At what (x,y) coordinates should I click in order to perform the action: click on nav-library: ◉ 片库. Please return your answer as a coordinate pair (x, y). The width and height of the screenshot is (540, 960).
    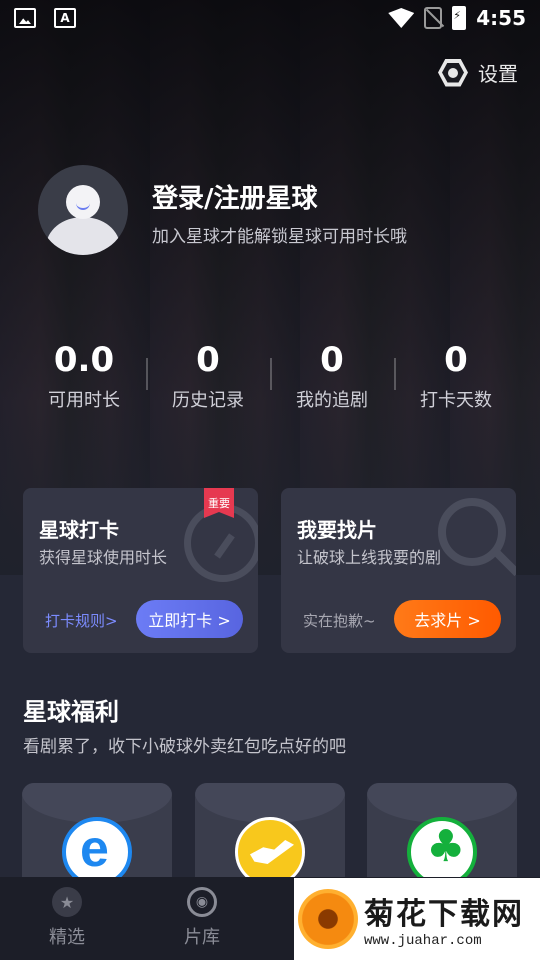
    Looking at the image, I should click on (202, 918).